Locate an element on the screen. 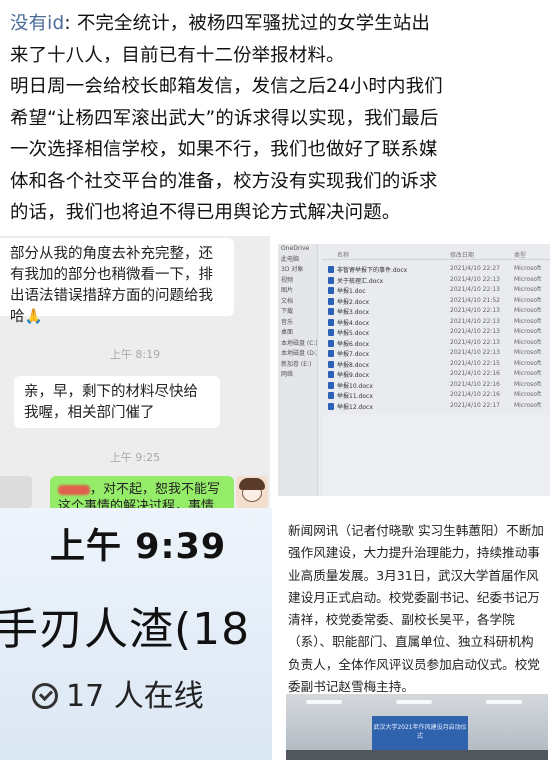 This screenshot has width=550, height=760. column-name: 名称 is located at coordinates (343, 254).